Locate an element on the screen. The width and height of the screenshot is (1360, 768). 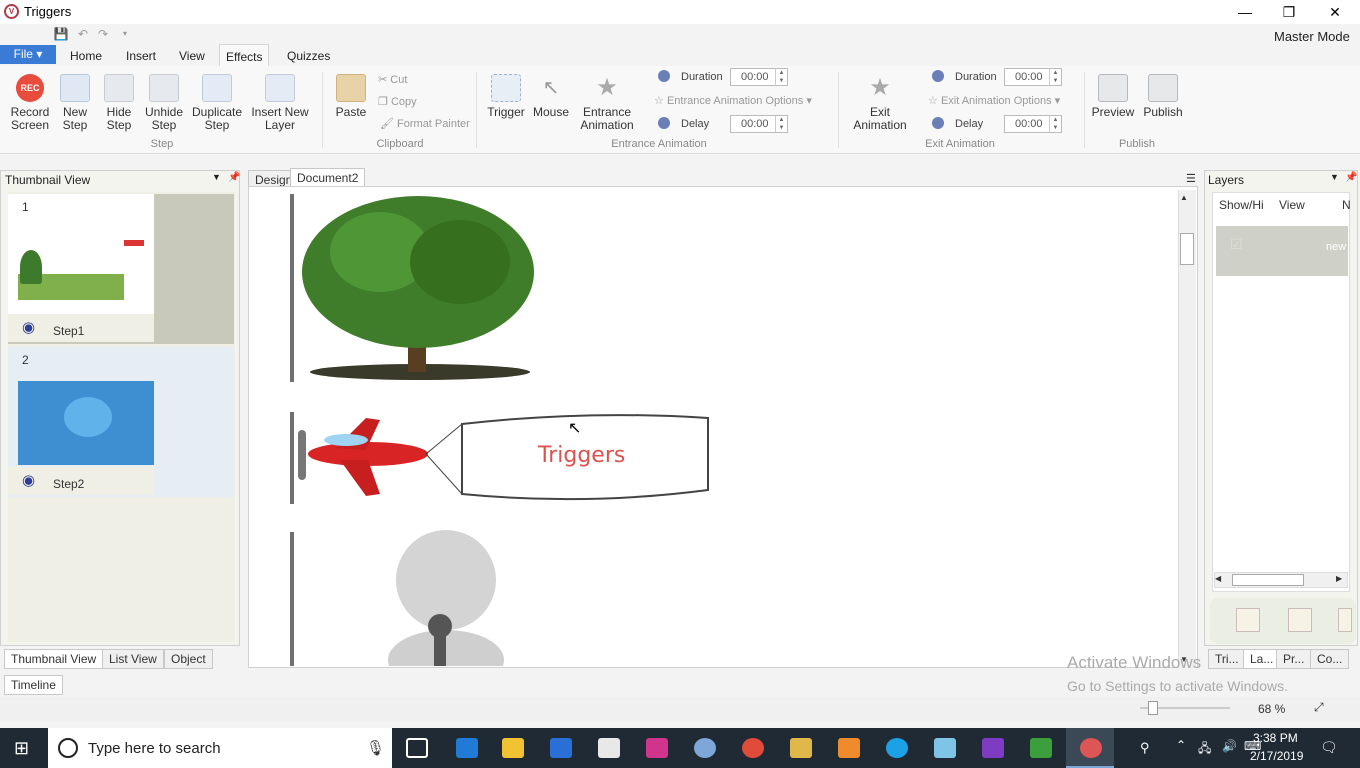
minimize-button: — is located at coordinates (1245, 12).